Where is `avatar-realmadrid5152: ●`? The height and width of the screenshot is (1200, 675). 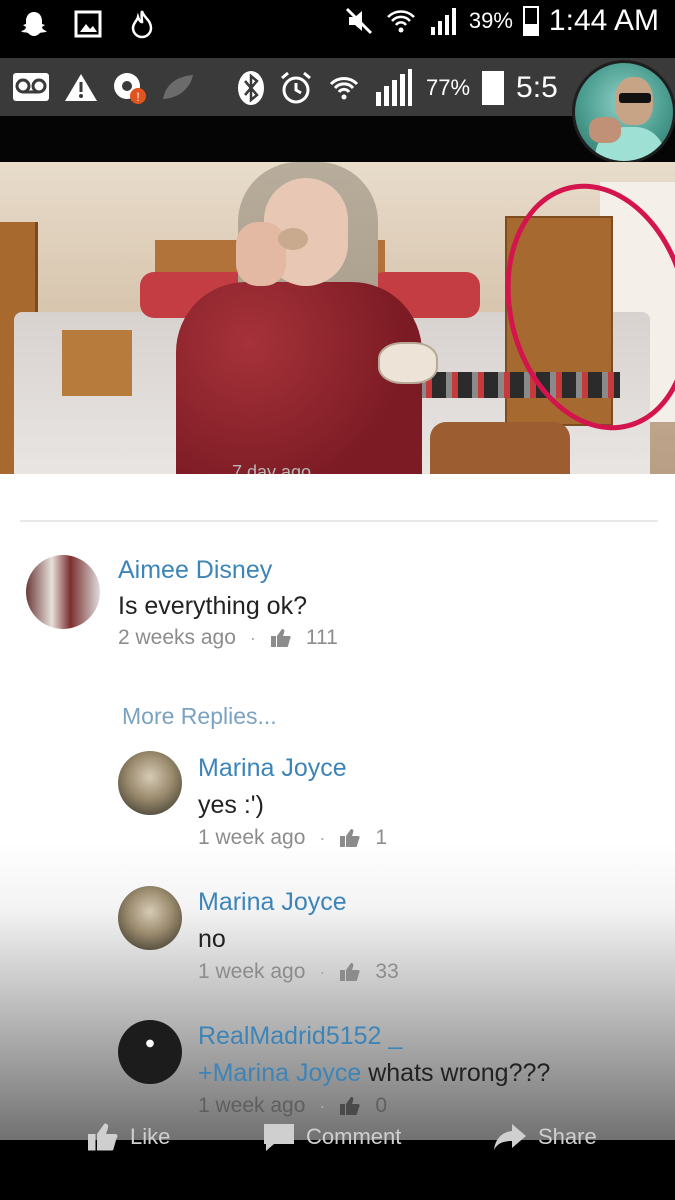 avatar-realmadrid5152: ● is located at coordinates (150, 1052).